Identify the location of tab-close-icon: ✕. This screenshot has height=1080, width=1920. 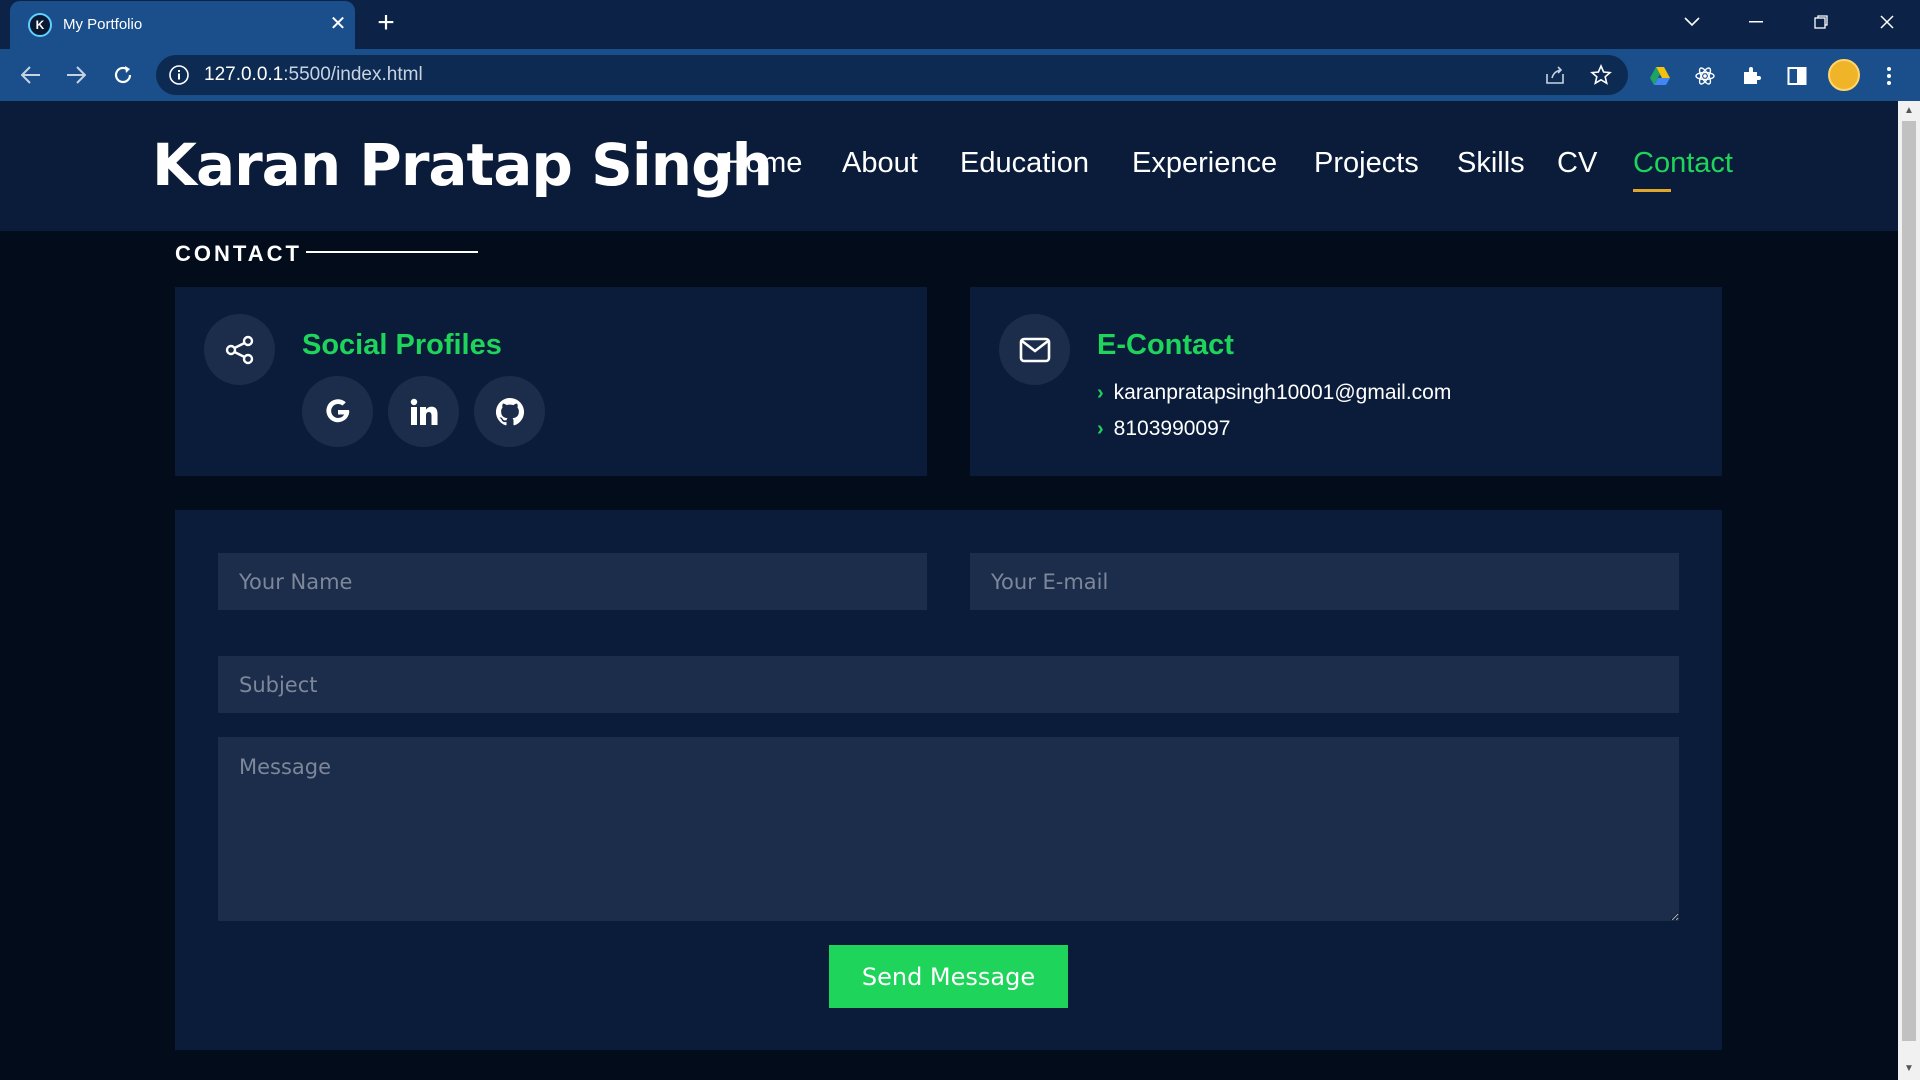
(338, 24).